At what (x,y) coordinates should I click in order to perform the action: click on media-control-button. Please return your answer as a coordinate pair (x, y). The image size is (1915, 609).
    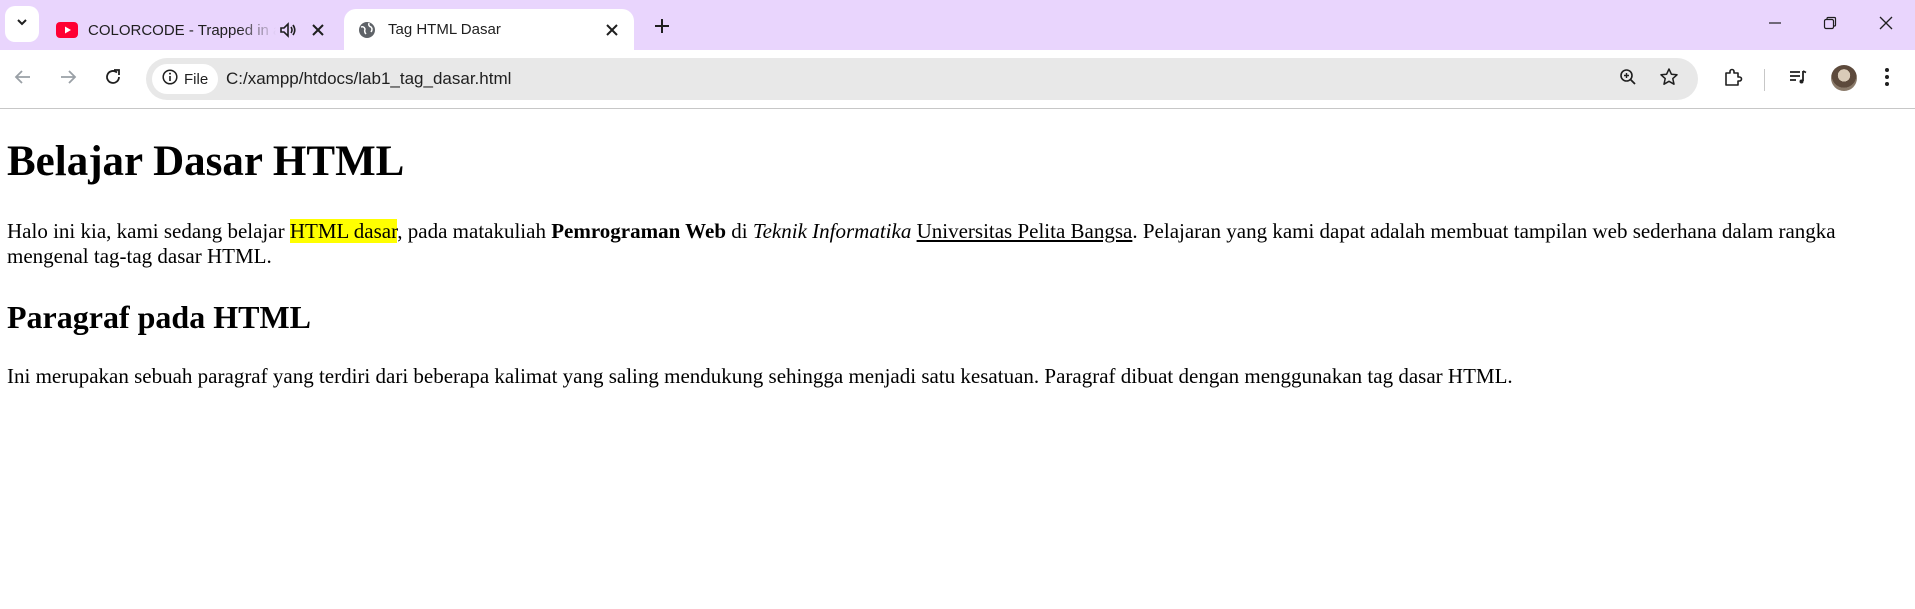
    Looking at the image, I should click on (1798, 79).